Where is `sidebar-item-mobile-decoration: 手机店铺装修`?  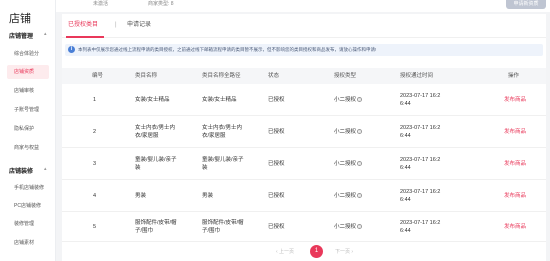
sidebar-item-mobile-decoration: 手机店铺装修 is located at coordinates (28, 188).